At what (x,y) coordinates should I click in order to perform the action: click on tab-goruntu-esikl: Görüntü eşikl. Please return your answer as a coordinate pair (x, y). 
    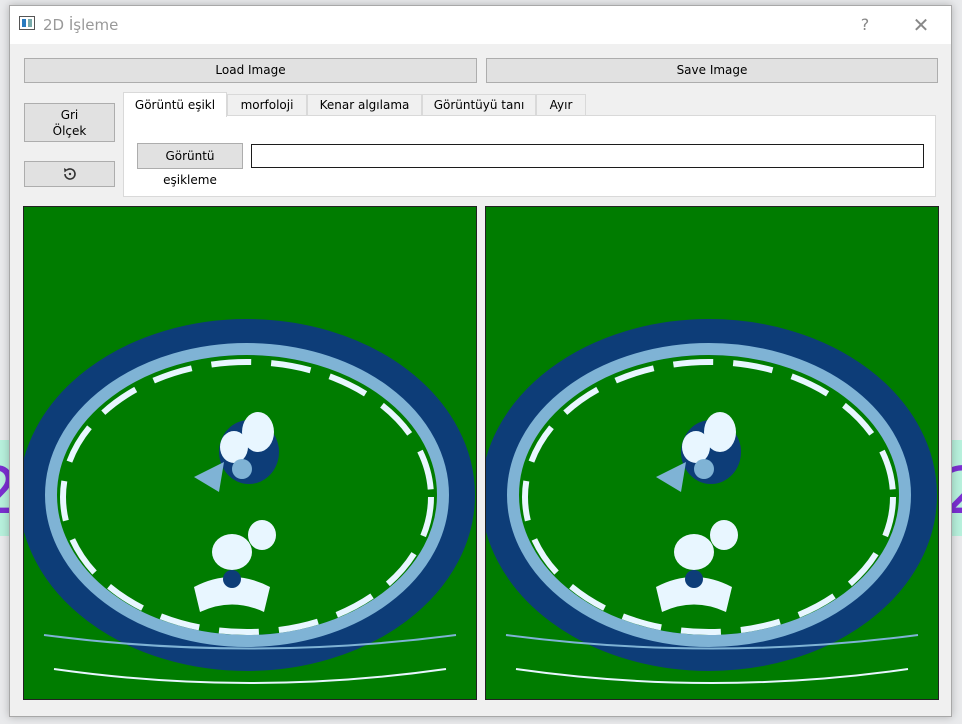
    Looking at the image, I should click on (175, 104).